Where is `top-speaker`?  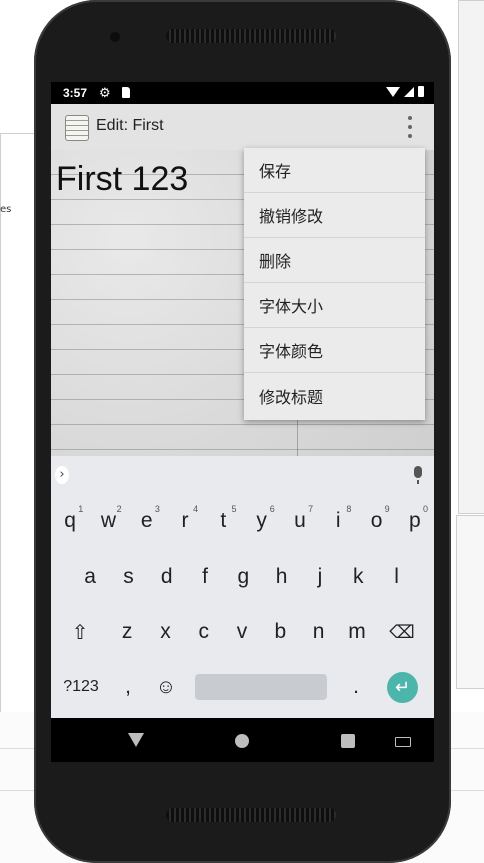
top-speaker is located at coordinates (251, 36).